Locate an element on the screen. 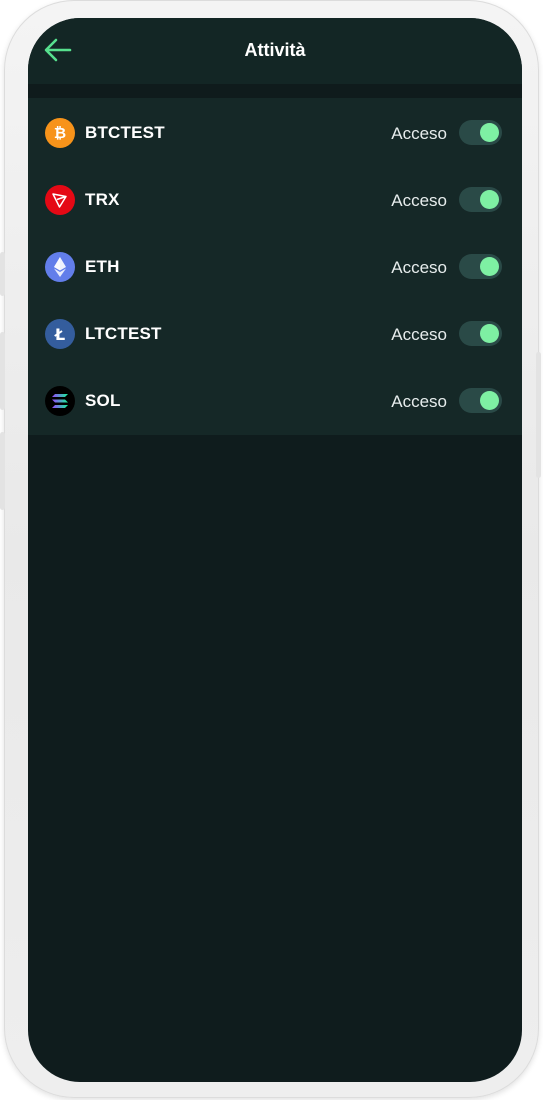 This screenshot has width=543, height=1100. coin-name: ETH is located at coordinates (102, 266).